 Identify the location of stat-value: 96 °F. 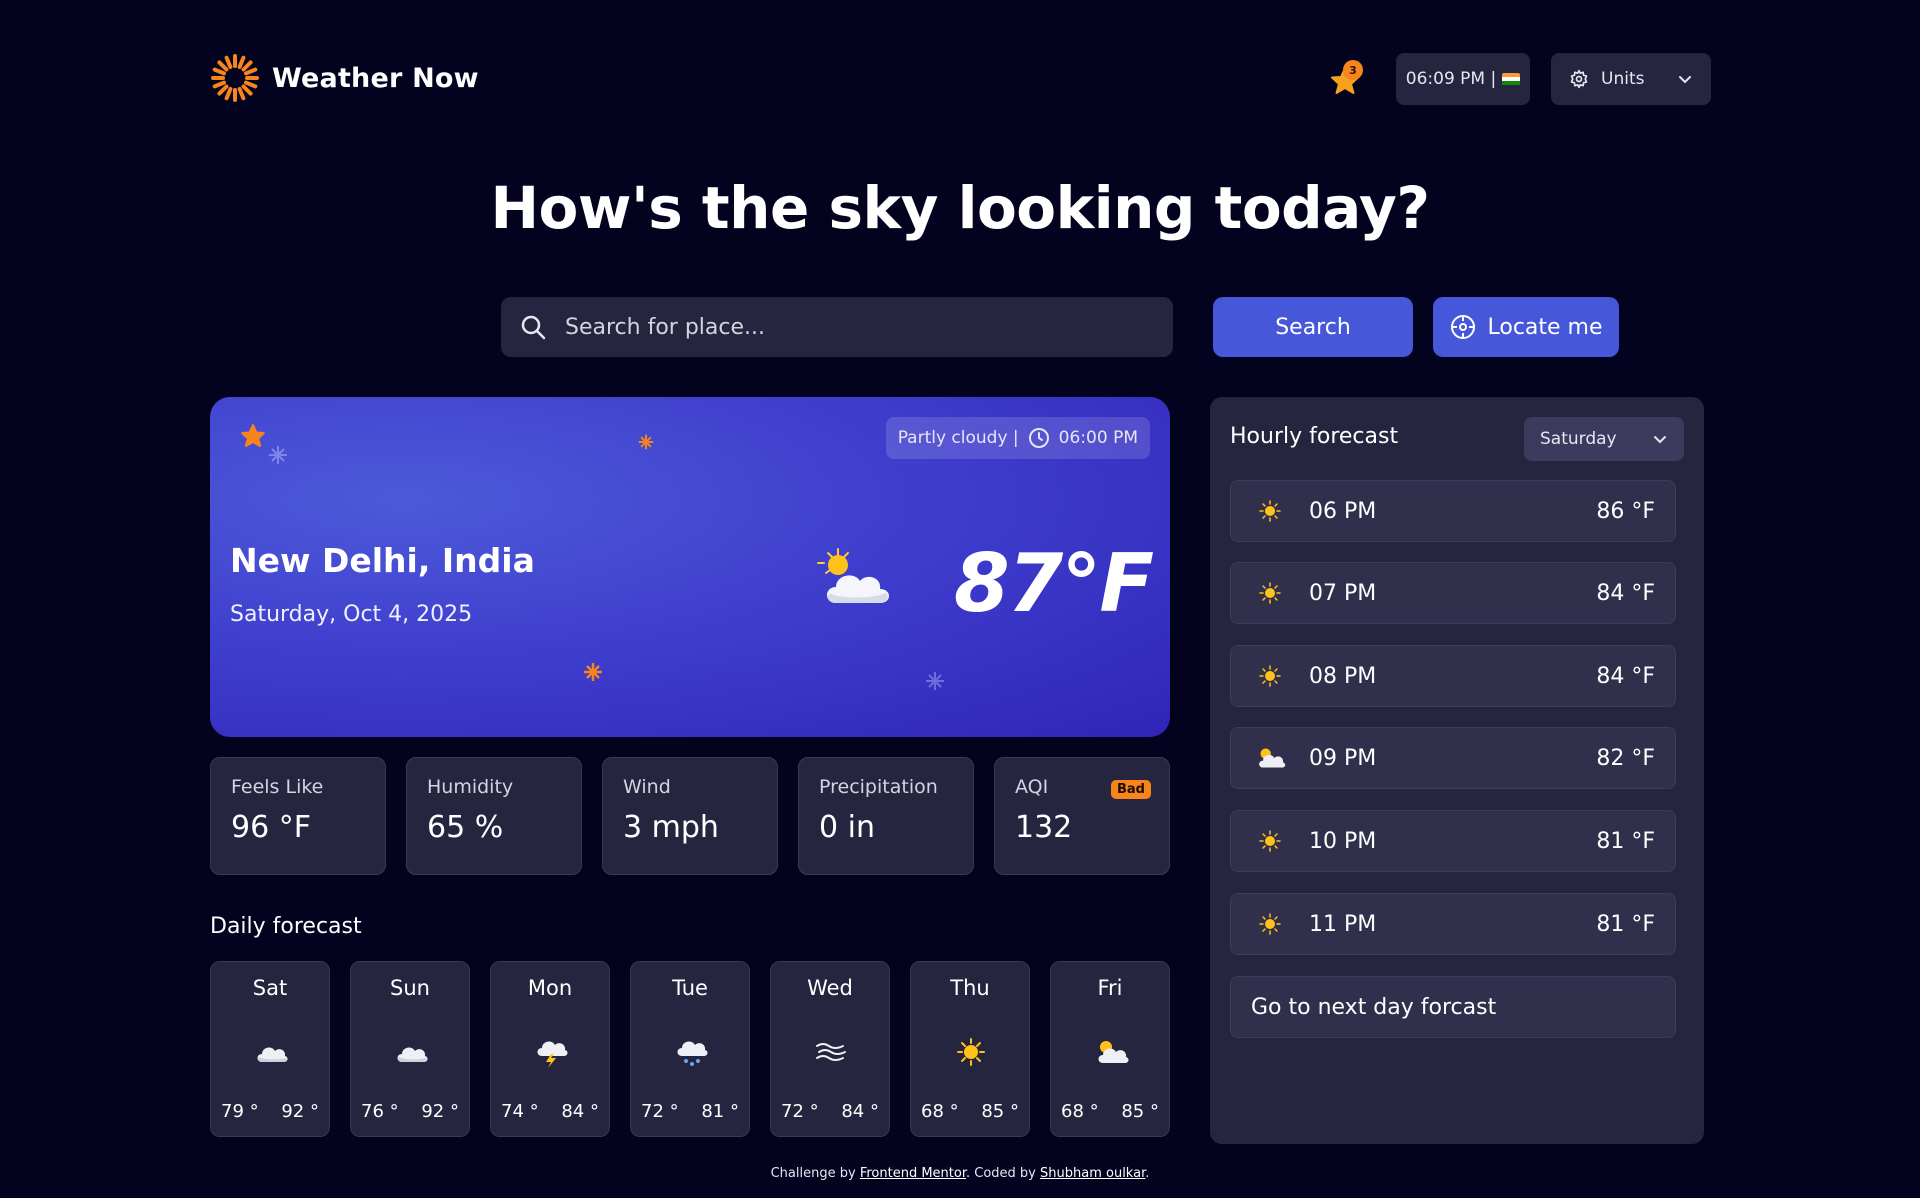
(271, 827).